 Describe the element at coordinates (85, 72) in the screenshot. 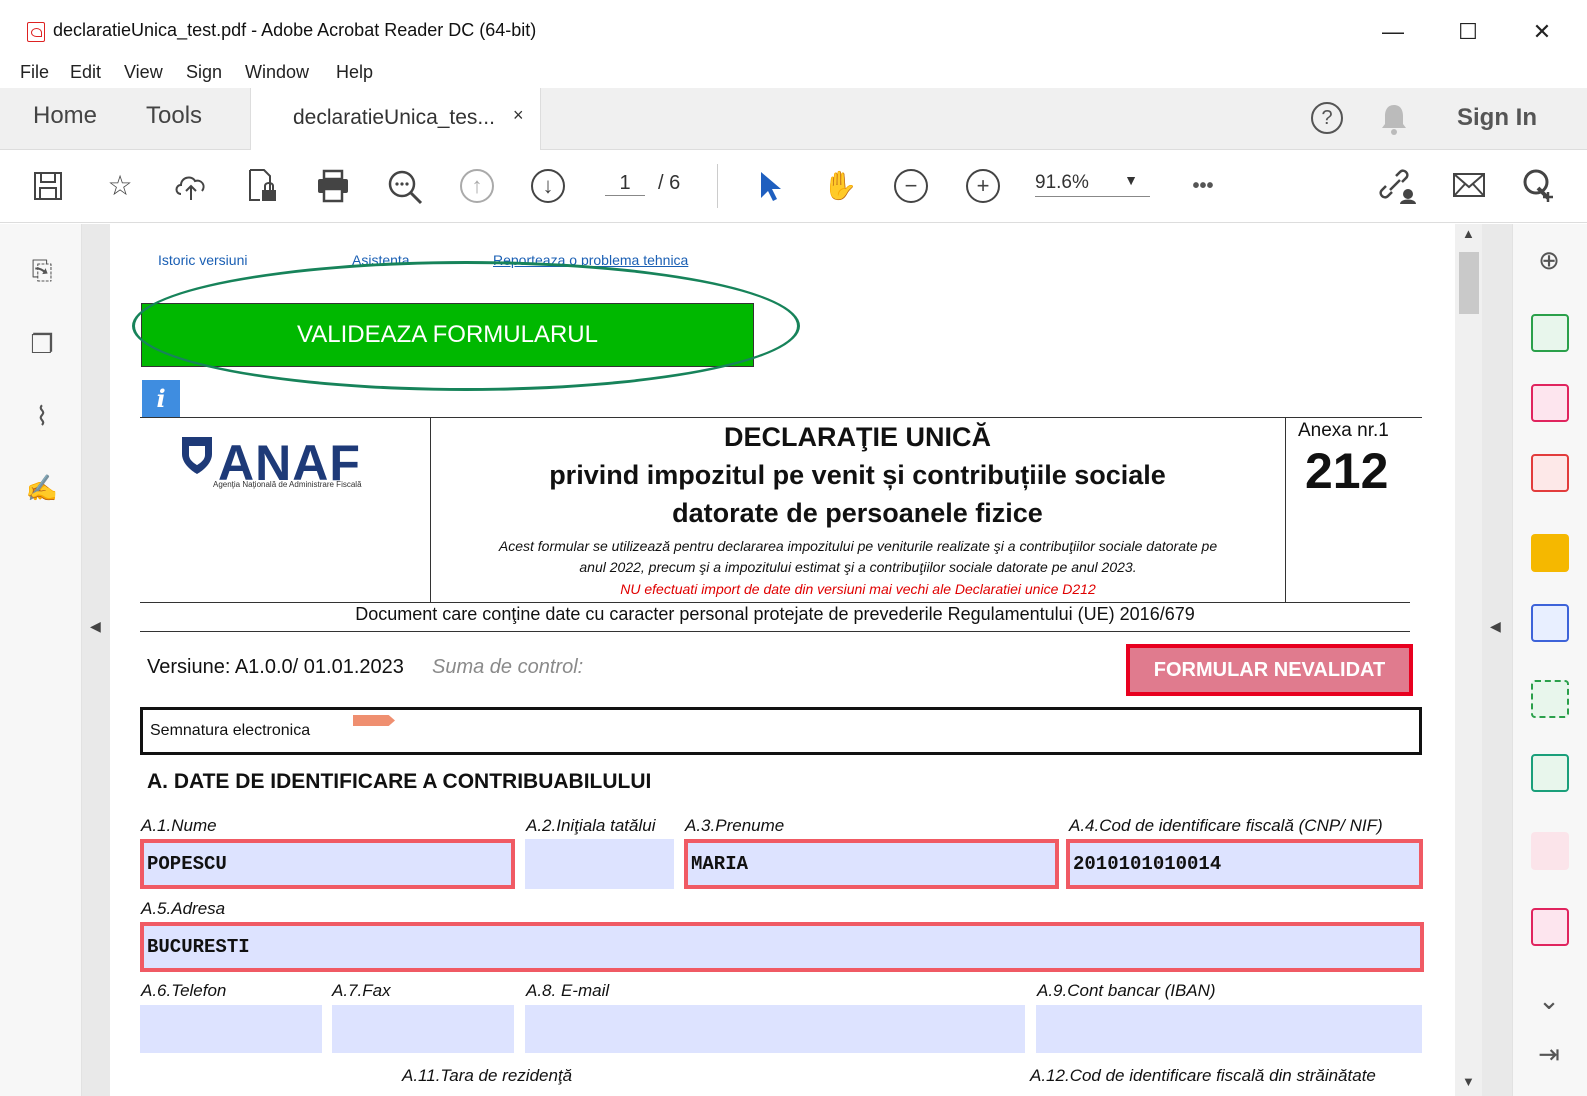

I see `menu-edit: Edit` at that location.